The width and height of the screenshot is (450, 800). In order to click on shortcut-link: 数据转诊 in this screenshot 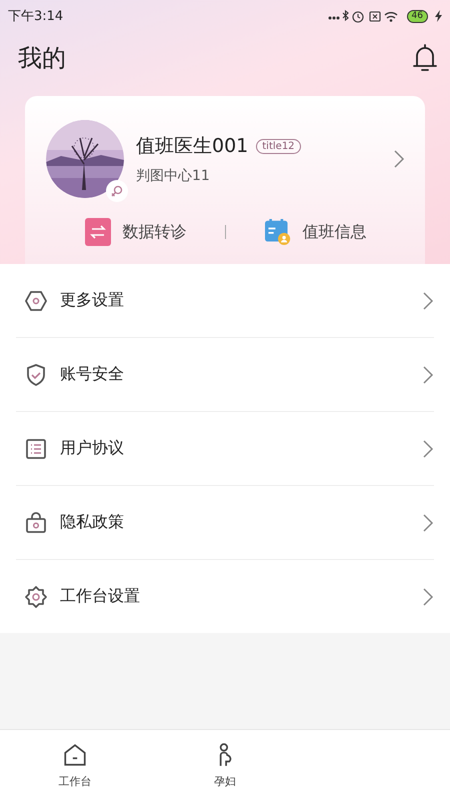, I will do `click(154, 232)`.